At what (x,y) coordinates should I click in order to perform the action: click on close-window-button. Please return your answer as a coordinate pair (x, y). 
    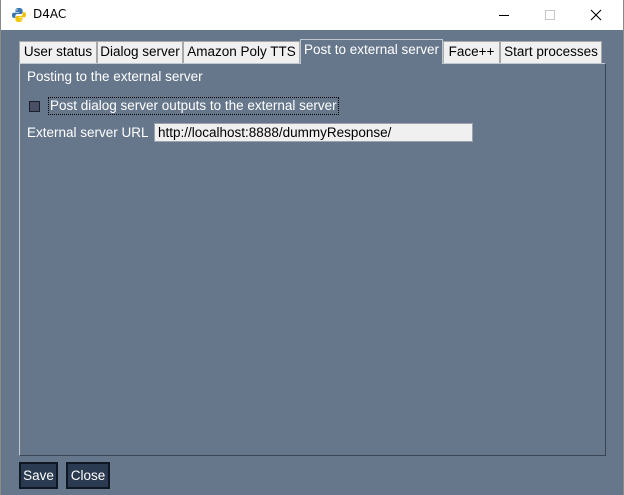
    Looking at the image, I should click on (596, 15).